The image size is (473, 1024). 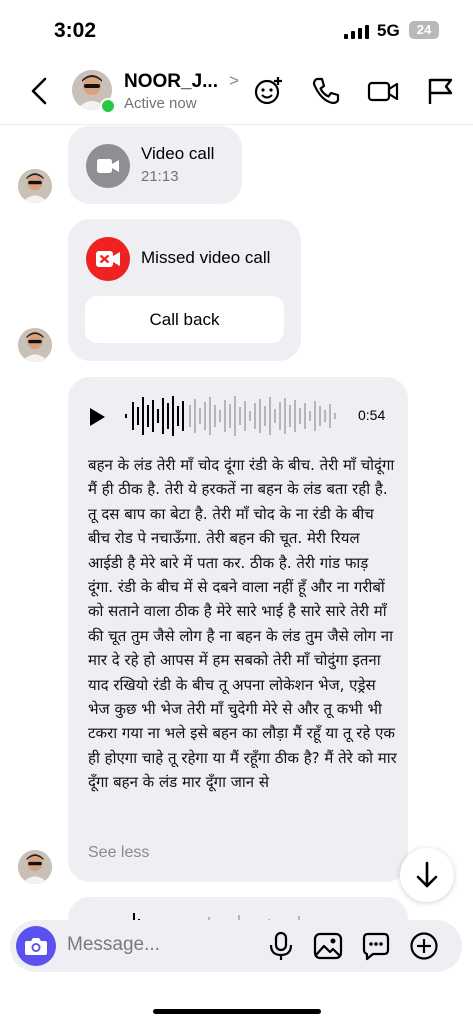 What do you see at coordinates (118, 853) in the screenshot?
I see `see-less-link: See less` at bounding box center [118, 853].